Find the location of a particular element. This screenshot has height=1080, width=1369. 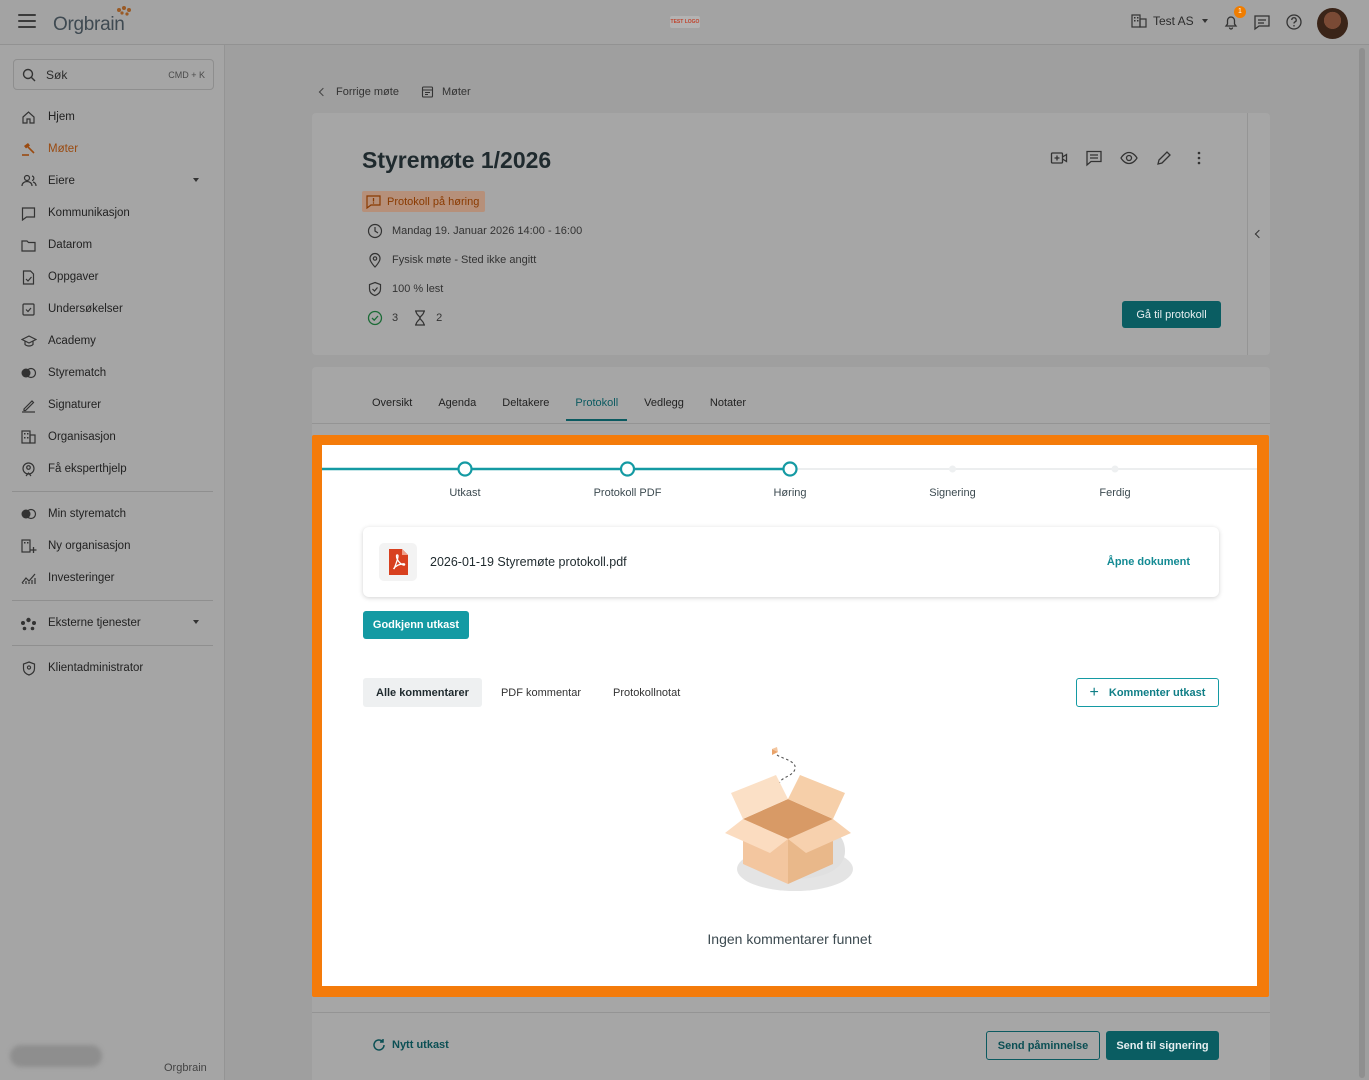

tab-agenda: Agenda is located at coordinates (457, 409).